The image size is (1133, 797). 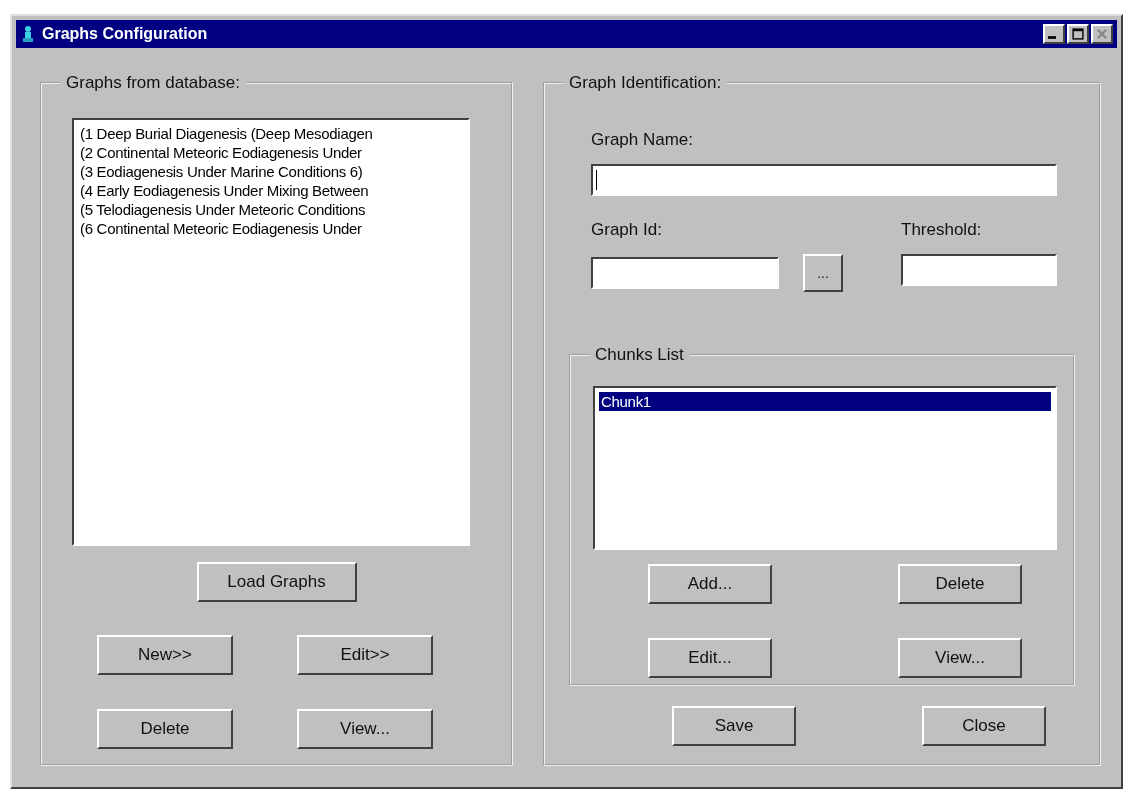 I want to click on action-button: Edit>>, so click(x=365, y=655).